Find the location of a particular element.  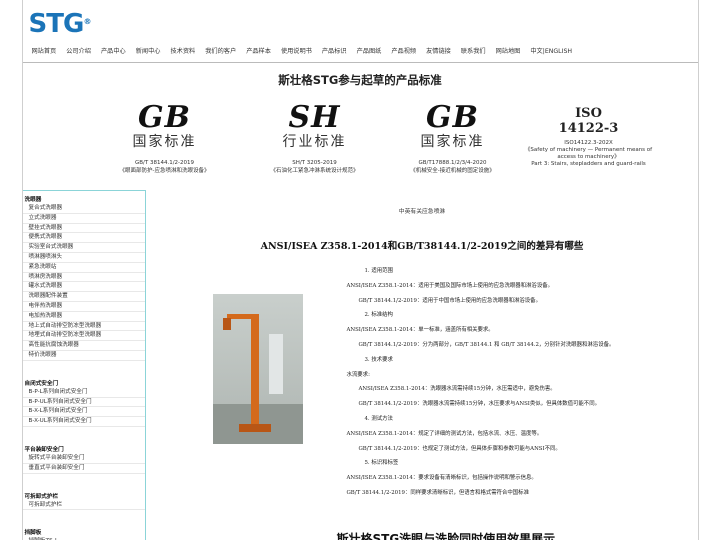

standards-title: 斯壮格STG参与起草的产品标准 is located at coordinates (360, 80).